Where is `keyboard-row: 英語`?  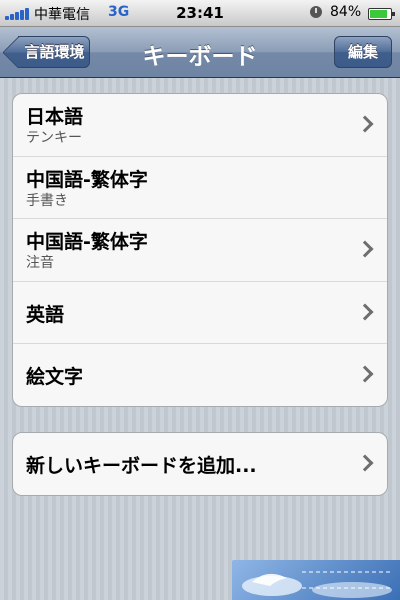
keyboard-row: 英語 is located at coordinates (200, 313).